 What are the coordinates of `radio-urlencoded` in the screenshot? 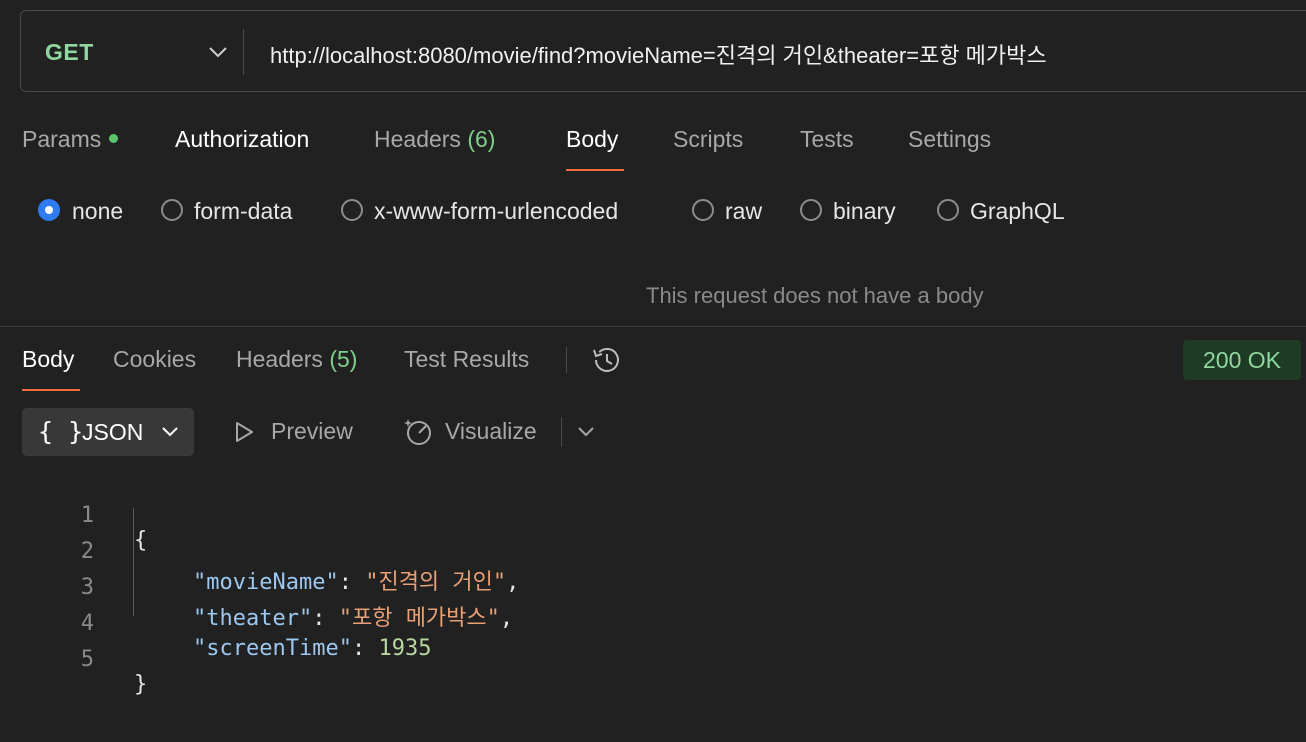 It's located at (352, 210).